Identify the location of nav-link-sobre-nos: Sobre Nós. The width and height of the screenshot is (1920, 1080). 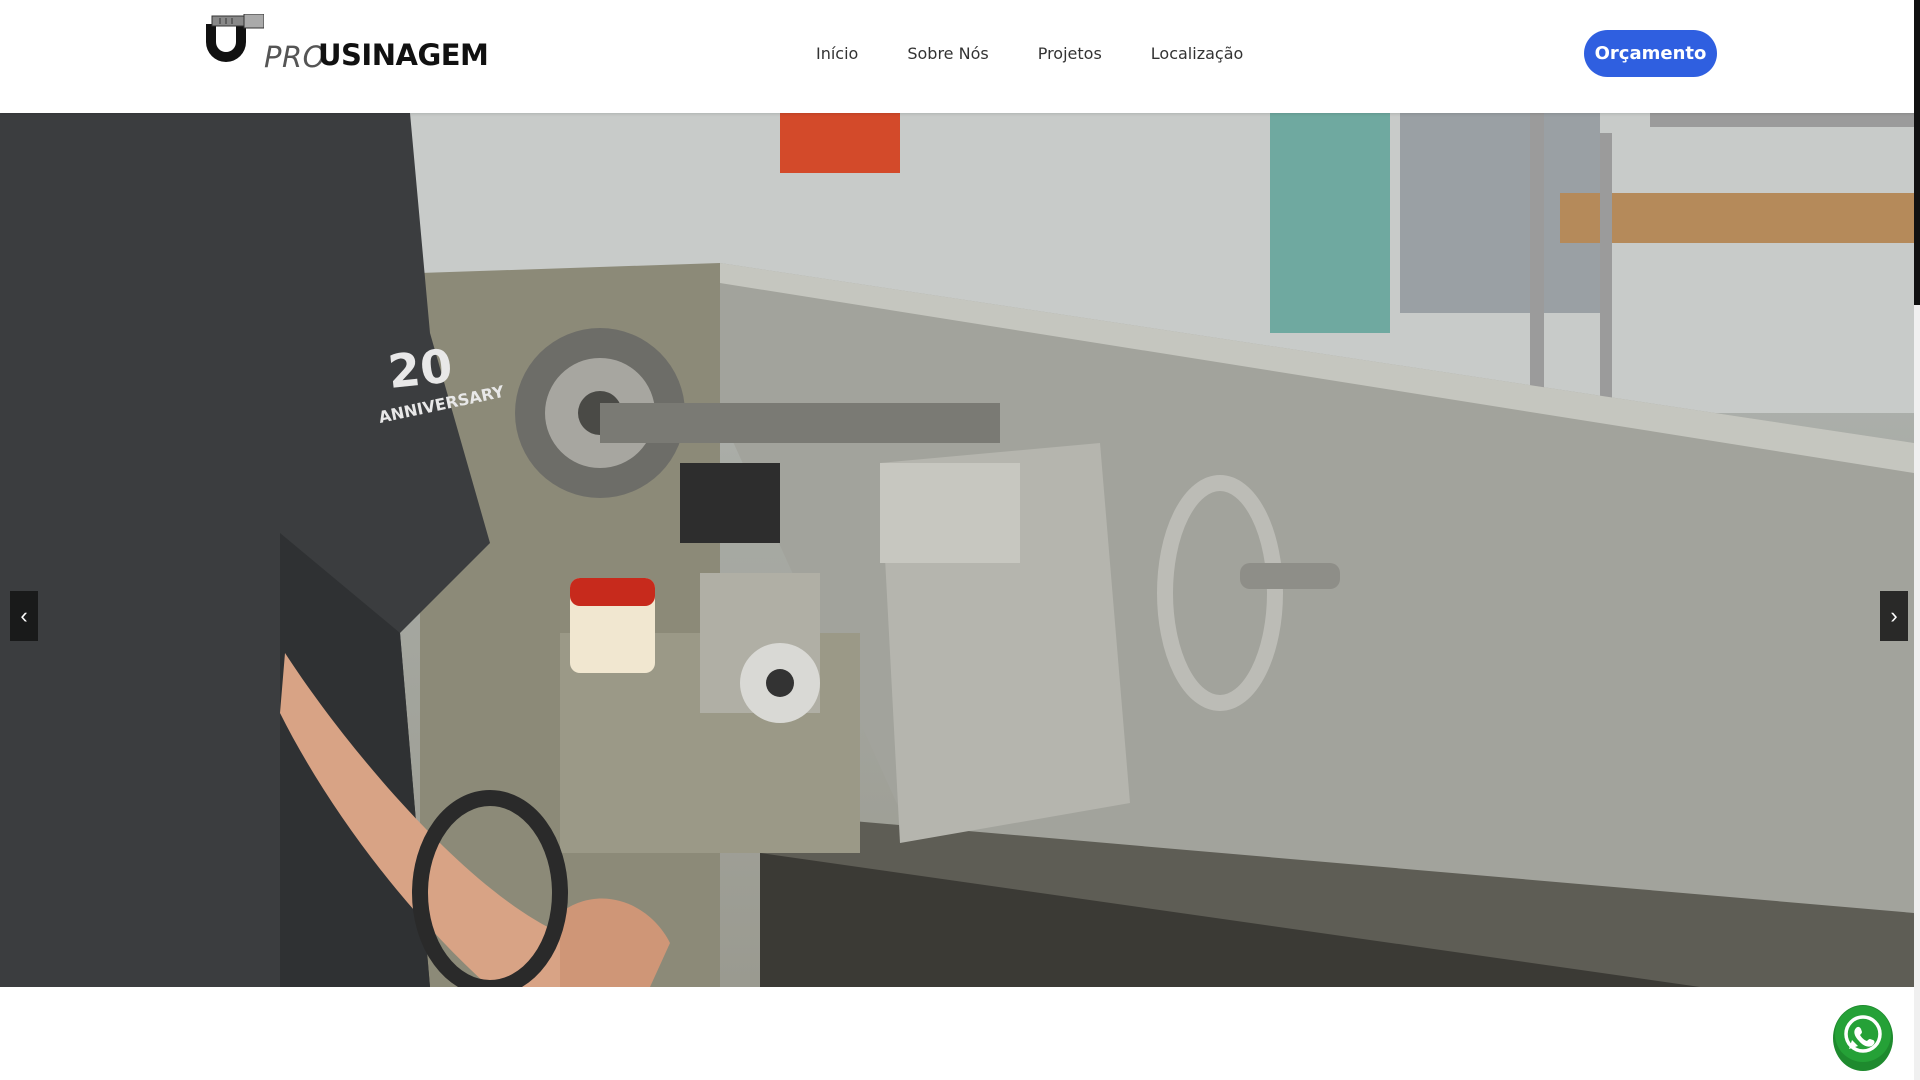
(947, 53).